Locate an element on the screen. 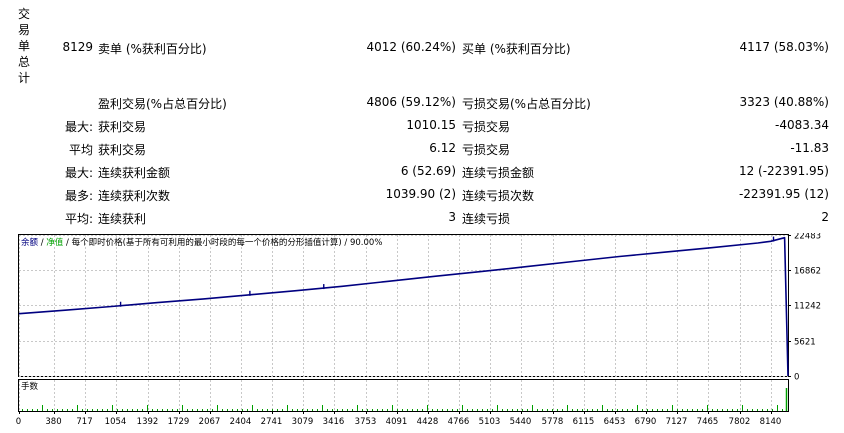  right-value: 3323 (40.88%) is located at coordinates (784, 102).